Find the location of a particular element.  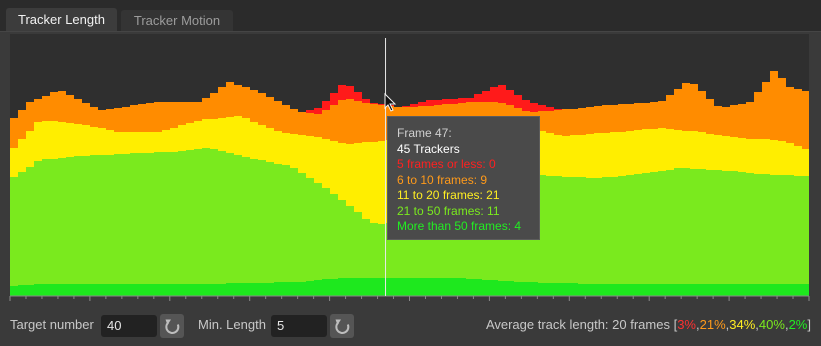

avg-pct-21-50: 40% is located at coordinates (771, 324).